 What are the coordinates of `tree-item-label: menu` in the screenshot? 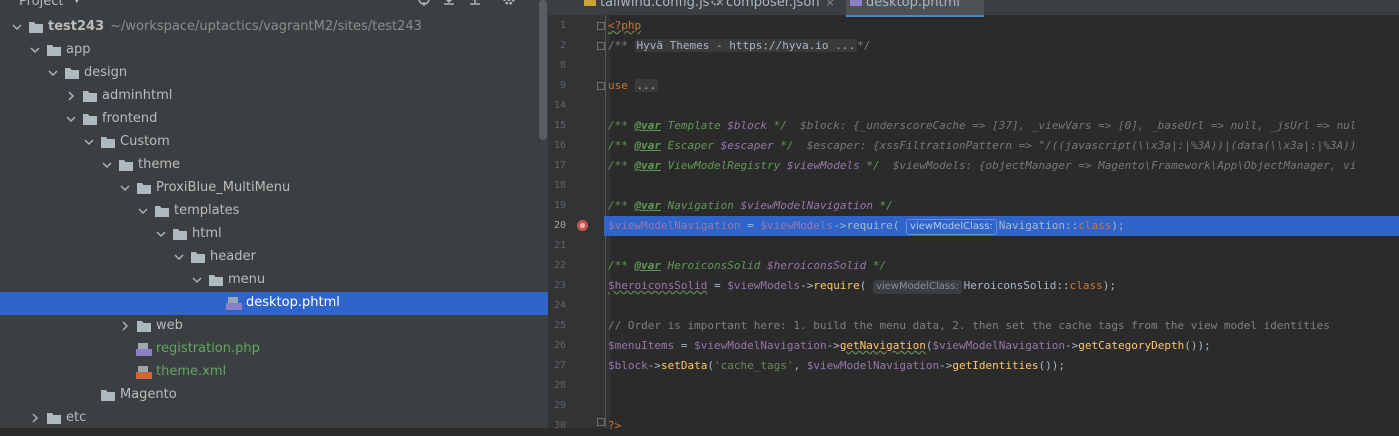 It's located at (246, 279).